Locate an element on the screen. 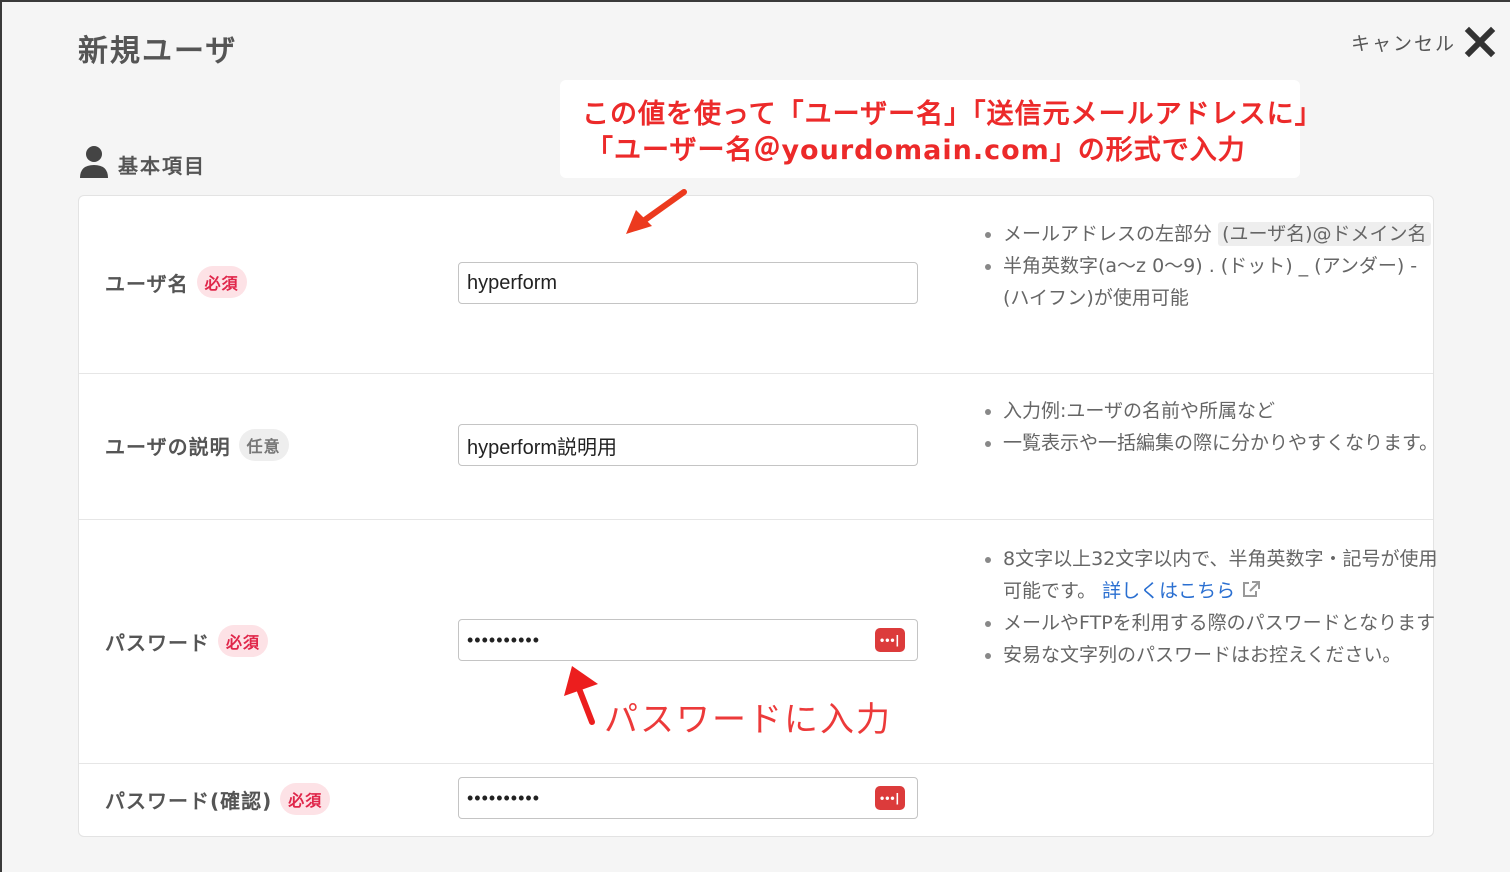  password-input: •••••••••• •••| is located at coordinates (688, 640).